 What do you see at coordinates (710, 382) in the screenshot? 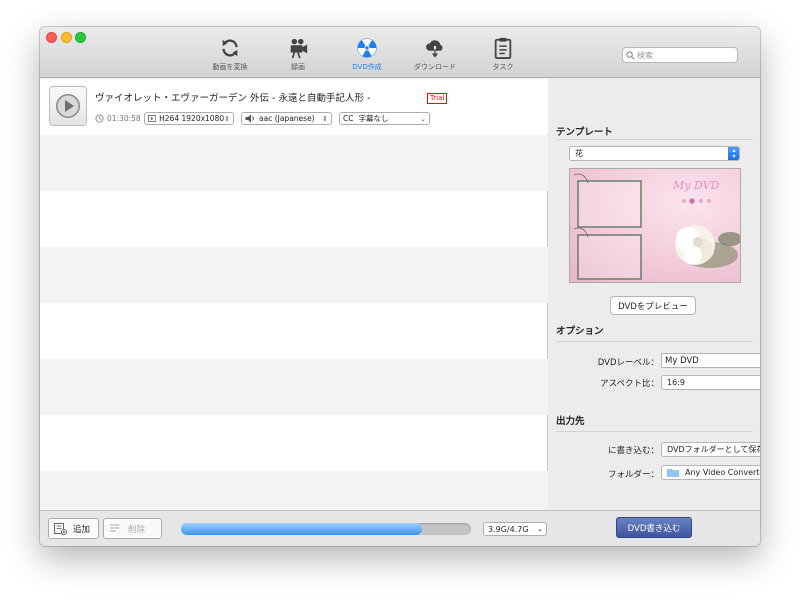
I see `aspect-ratio-select: 16:9 ▴▾` at bounding box center [710, 382].